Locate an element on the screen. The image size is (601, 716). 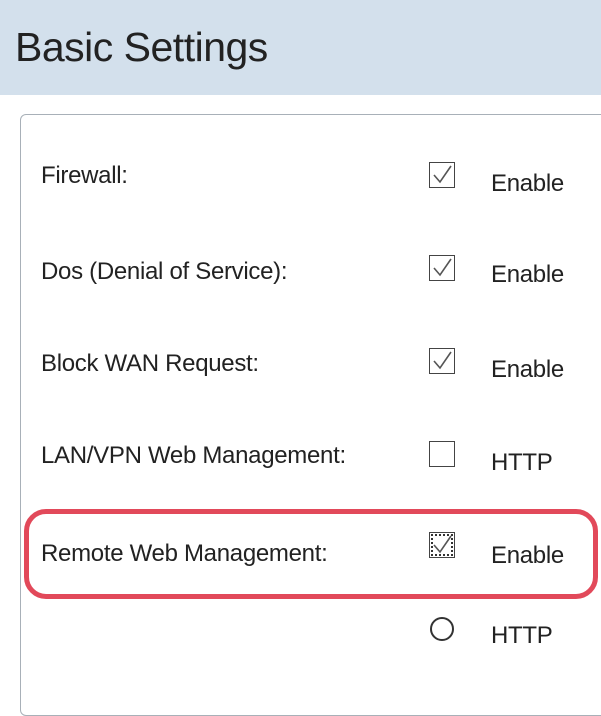
block-wan-request-enable-checkbox is located at coordinates (442, 361).